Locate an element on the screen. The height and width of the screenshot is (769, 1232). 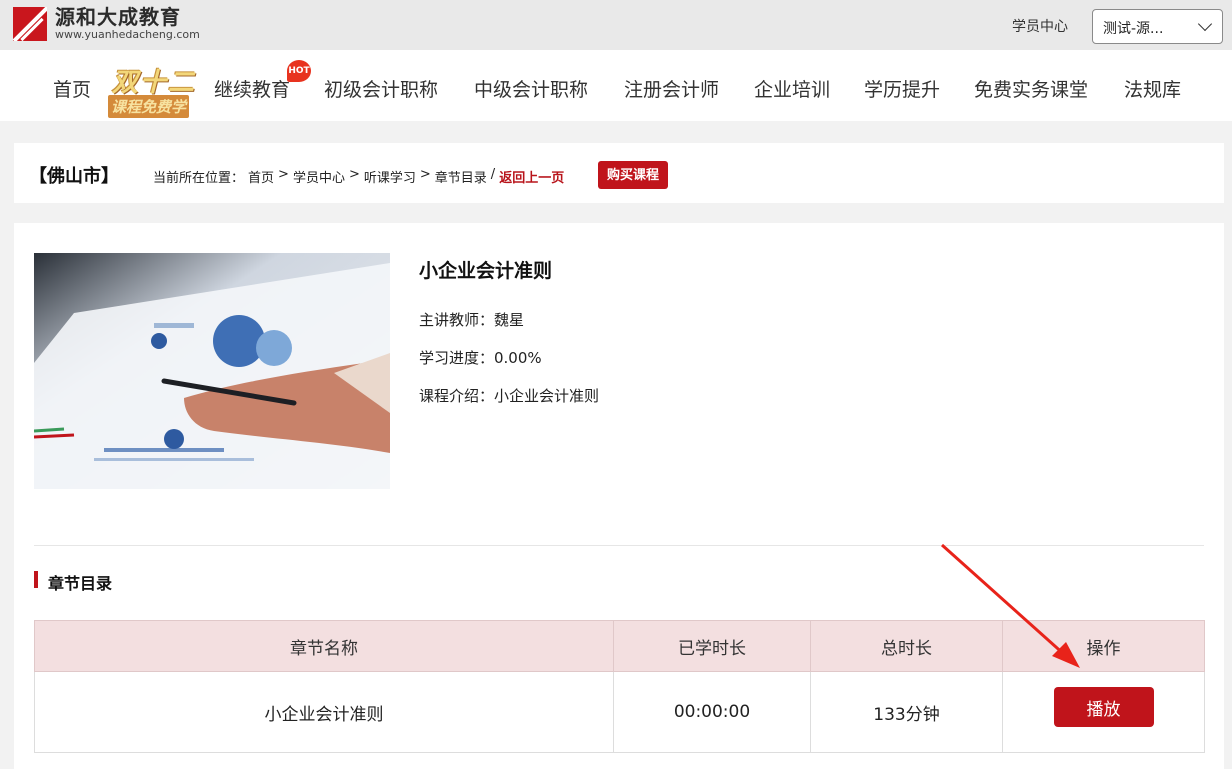
hot-badge: HOT is located at coordinates (299, 71).